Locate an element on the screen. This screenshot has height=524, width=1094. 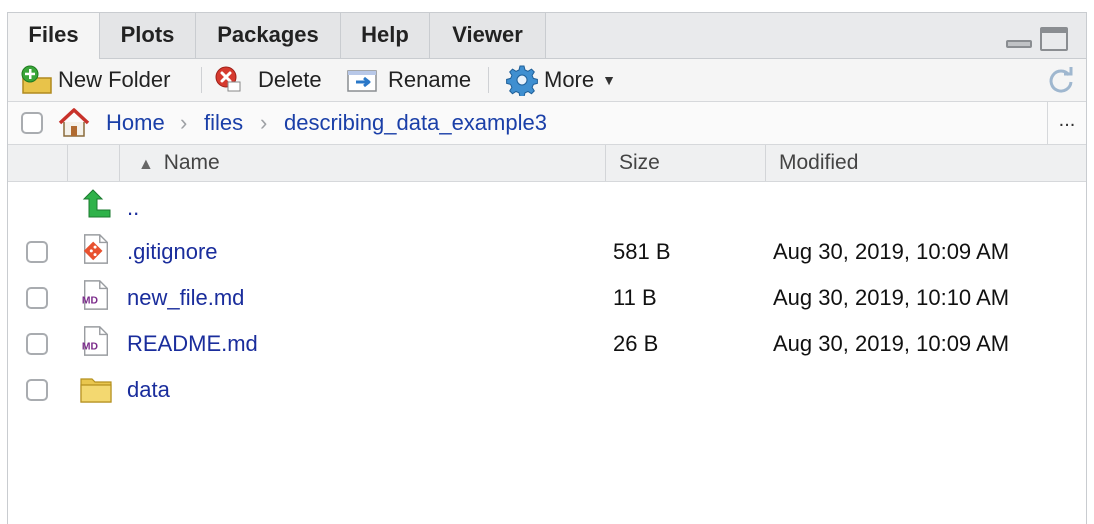
caret-down-icon: ▼ is located at coordinates (609, 80).